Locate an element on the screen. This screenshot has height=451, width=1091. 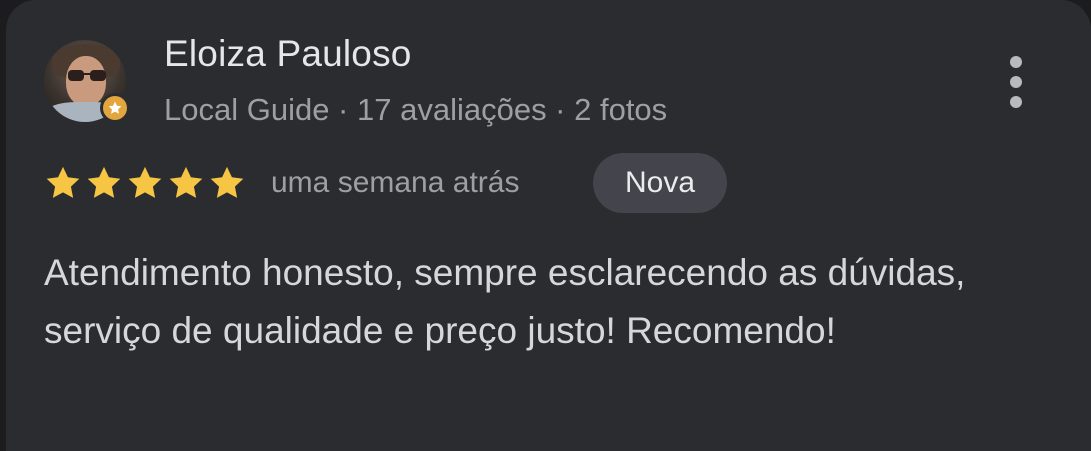
author-name: Eloiza Pauloso is located at coordinates (288, 54).